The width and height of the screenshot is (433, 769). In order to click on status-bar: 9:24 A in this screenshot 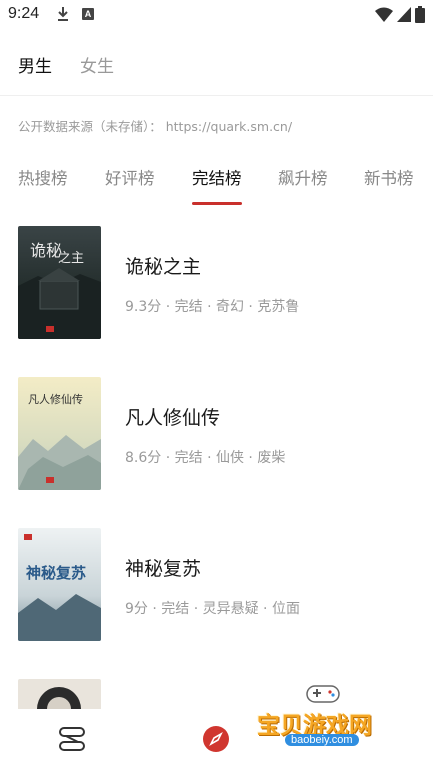, I will do `click(216, 15)`.